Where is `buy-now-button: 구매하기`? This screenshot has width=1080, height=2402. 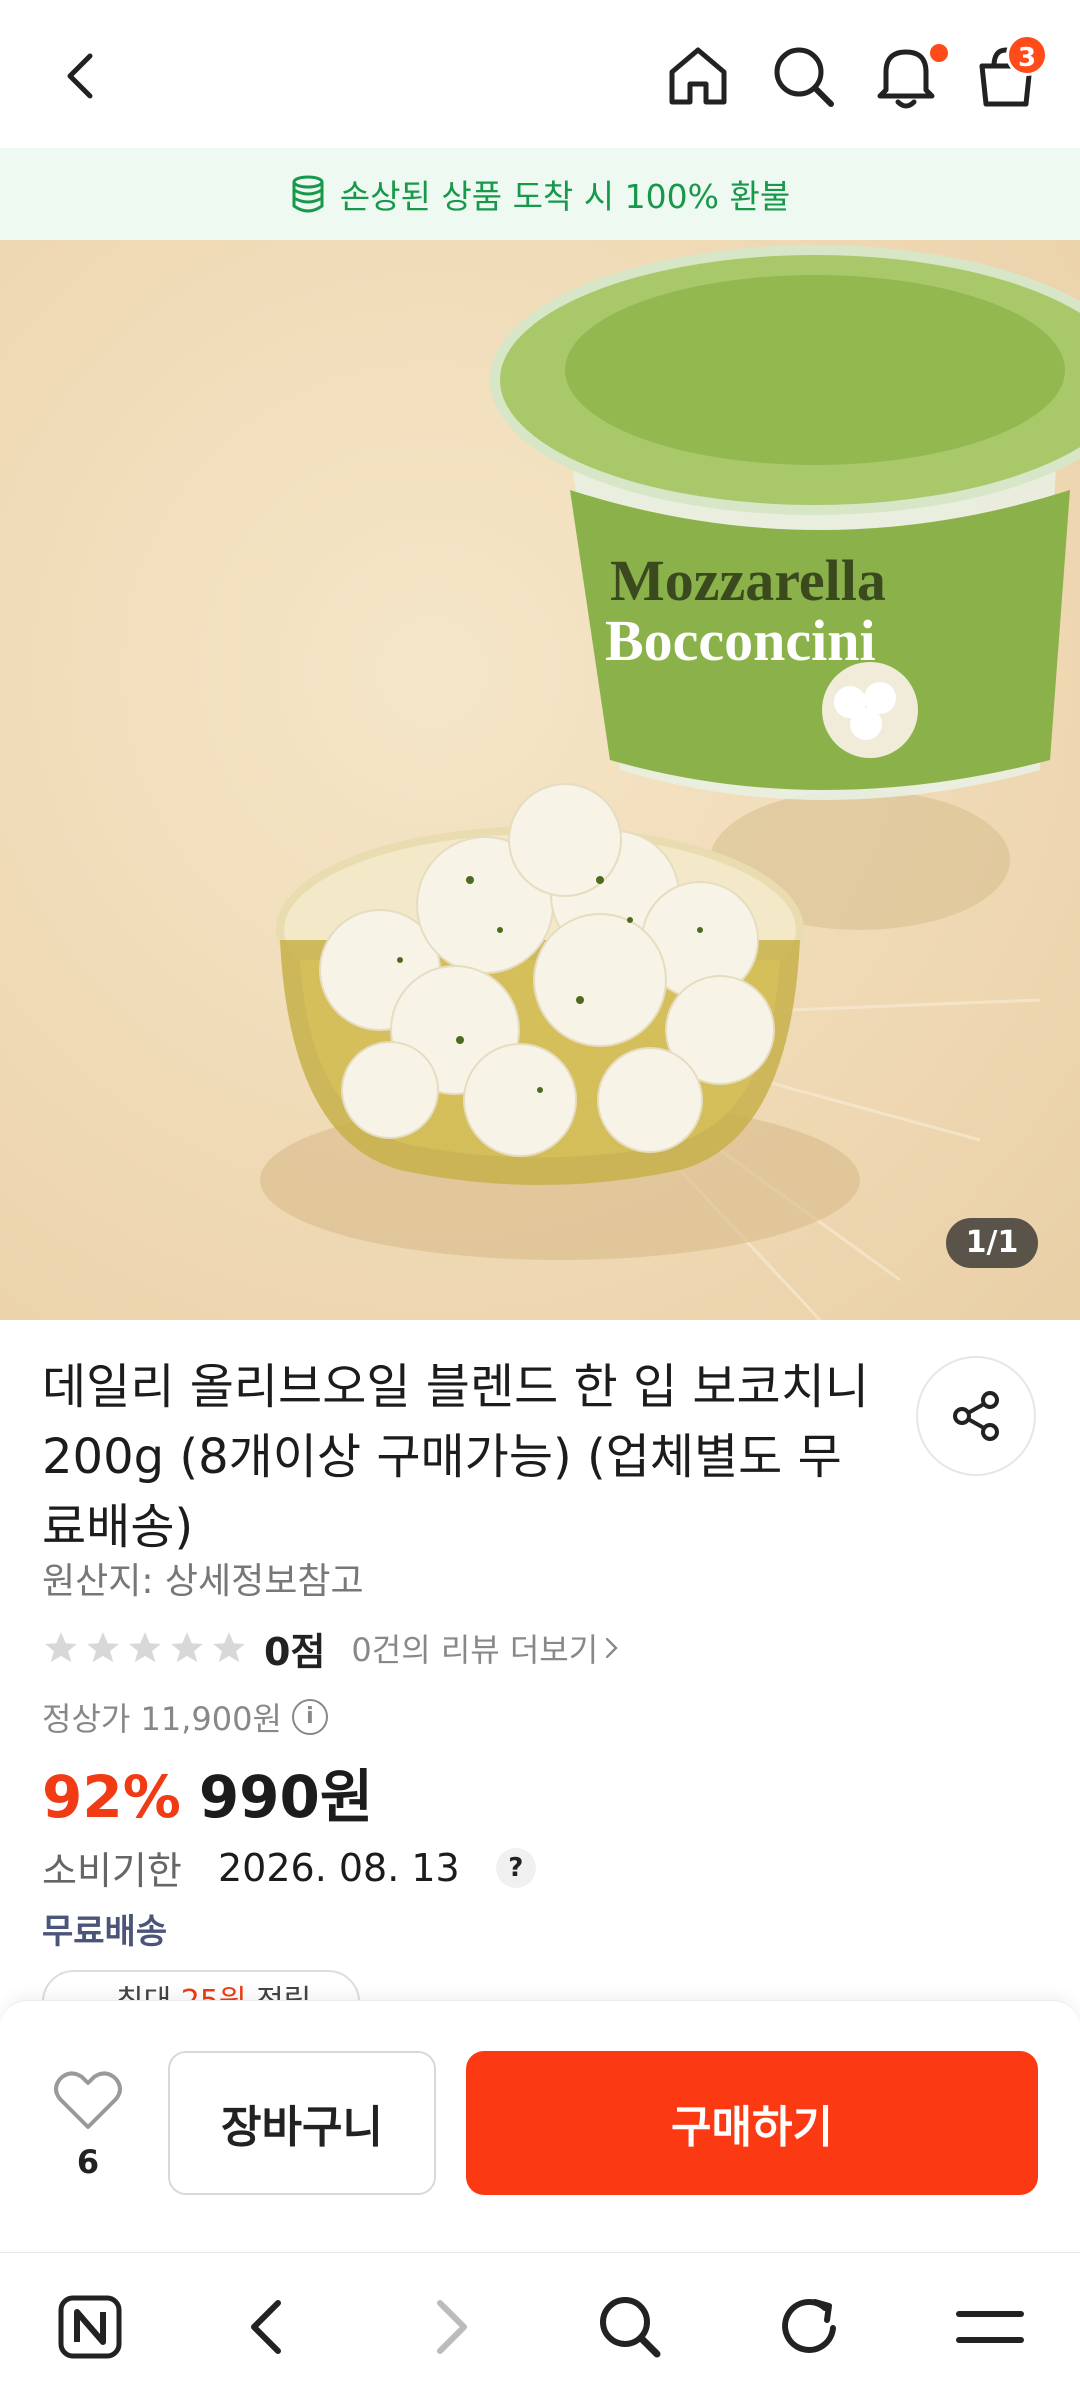
buy-now-button: 구매하기 is located at coordinates (752, 2123).